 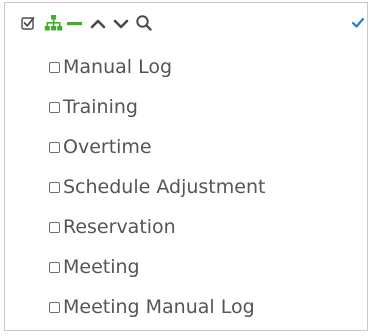 What do you see at coordinates (157, 147) in the screenshot?
I see `list-item-overtime: Overtime` at bounding box center [157, 147].